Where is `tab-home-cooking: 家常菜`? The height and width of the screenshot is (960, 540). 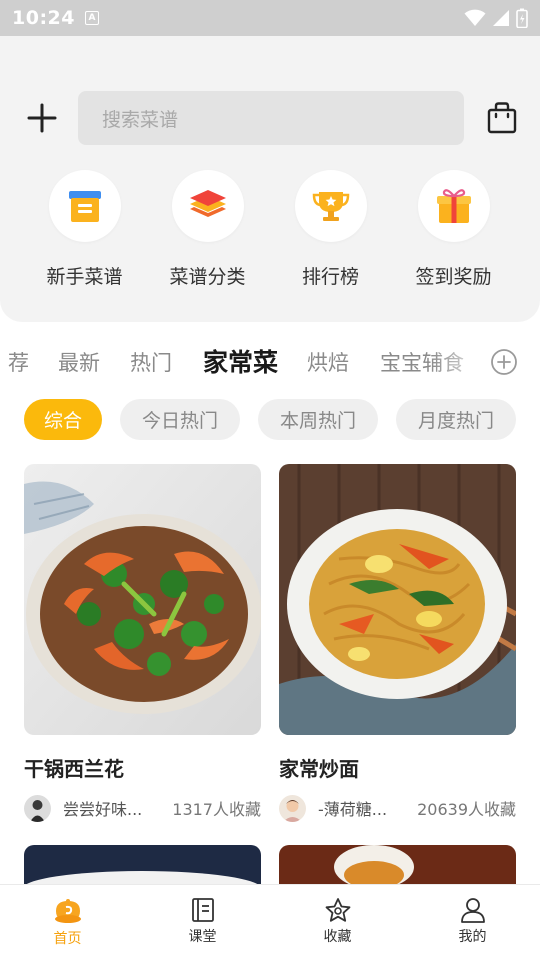
tab-home-cooking: 家常菜 is located at coordinates (240, 361).